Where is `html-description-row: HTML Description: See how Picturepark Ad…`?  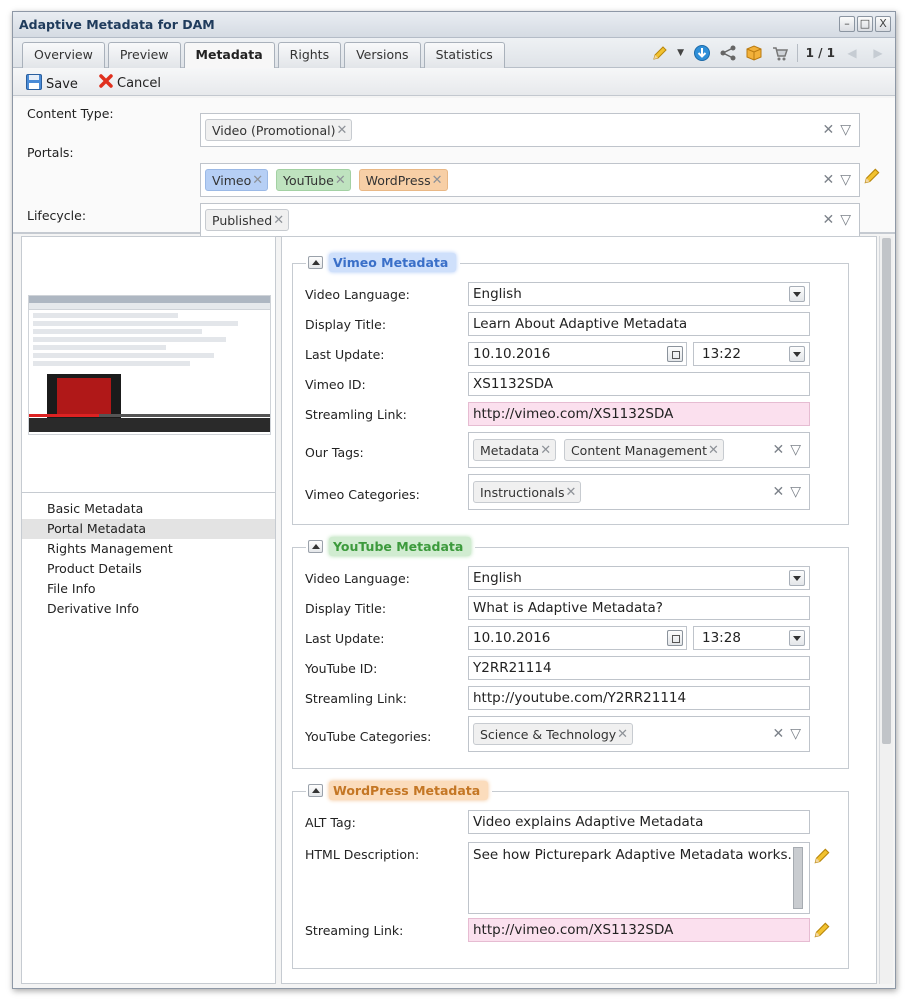
html-description-row: HTML Description: See how Picturepark Ad… is located at coordinates (567, 879).